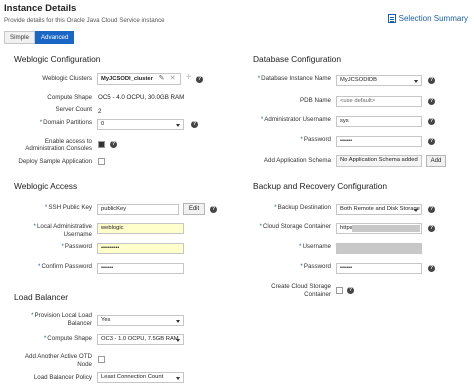  What do you see at coordinates (296, 78) in the screenshot?
I see `db-instance-label-text: Database Instance Name` at bounding box center [296, 78].